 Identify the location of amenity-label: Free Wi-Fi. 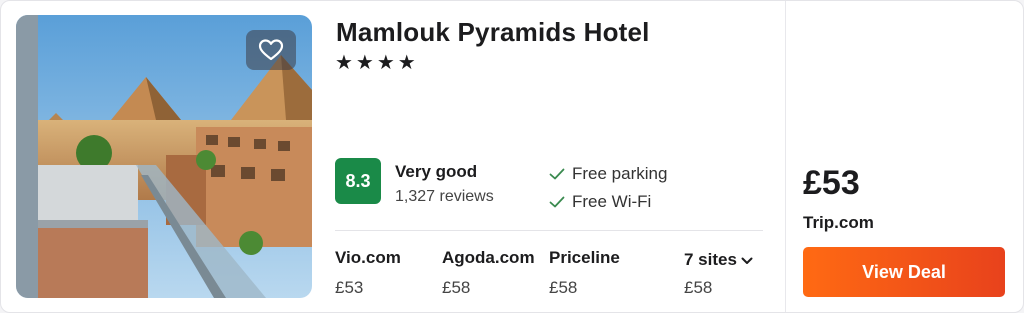
(612, 201).